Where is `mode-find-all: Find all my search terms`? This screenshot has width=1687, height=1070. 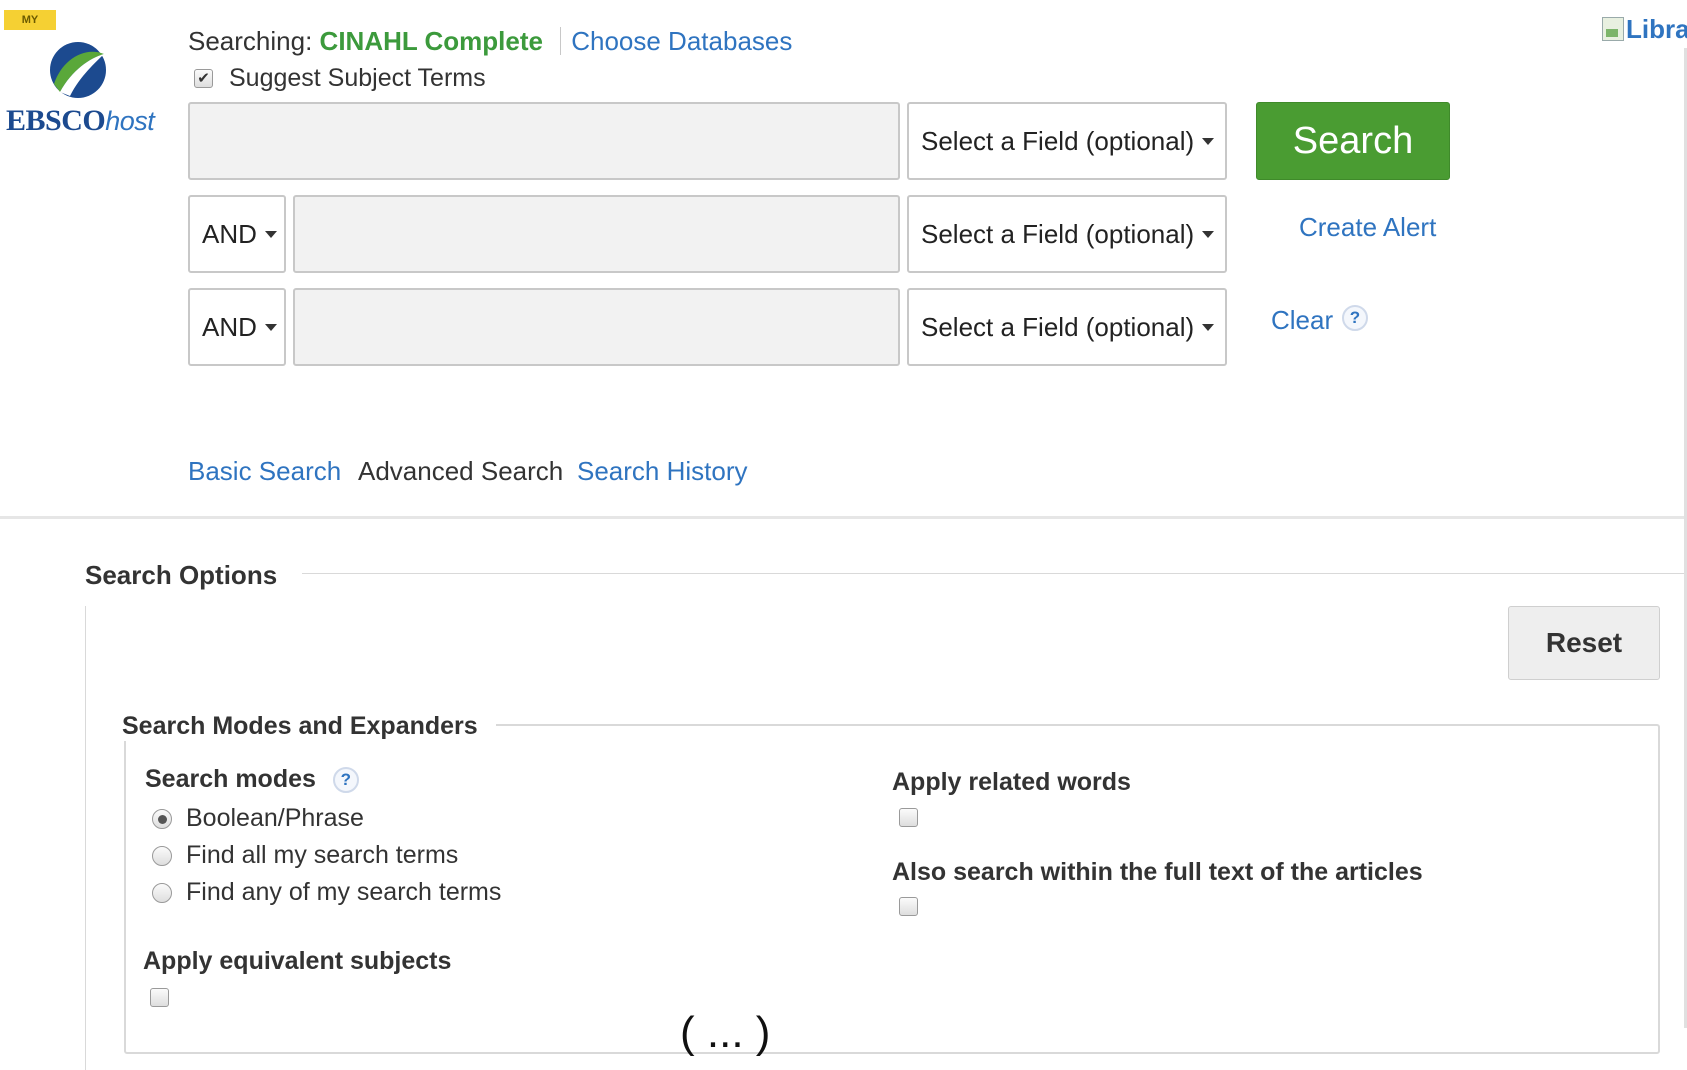
mode-find-all: Find all my search terms is located at coordinates (305, 855).